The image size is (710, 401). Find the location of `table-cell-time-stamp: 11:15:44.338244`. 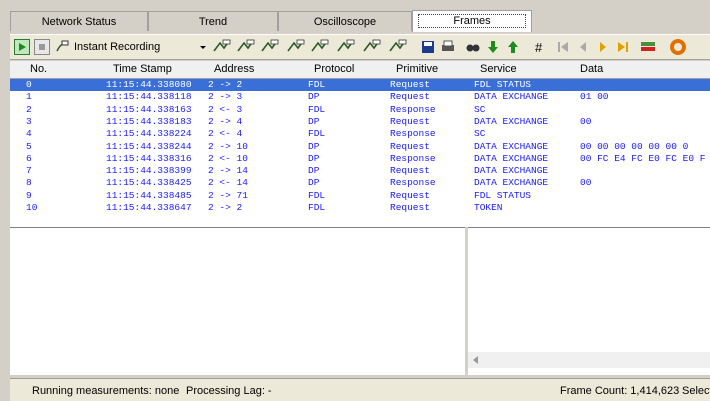

table-cell-time-stamp: 11:15:44.338244 is located at coordinates (149, 146).